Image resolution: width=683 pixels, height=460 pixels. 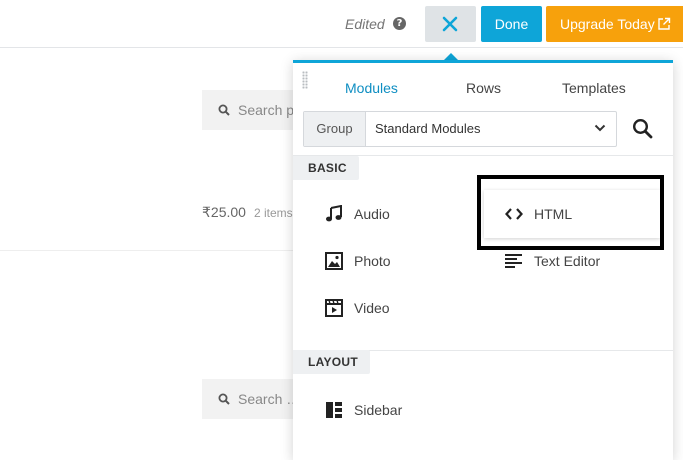 I want to click on music-note-icon, so click(x=334, y=213).